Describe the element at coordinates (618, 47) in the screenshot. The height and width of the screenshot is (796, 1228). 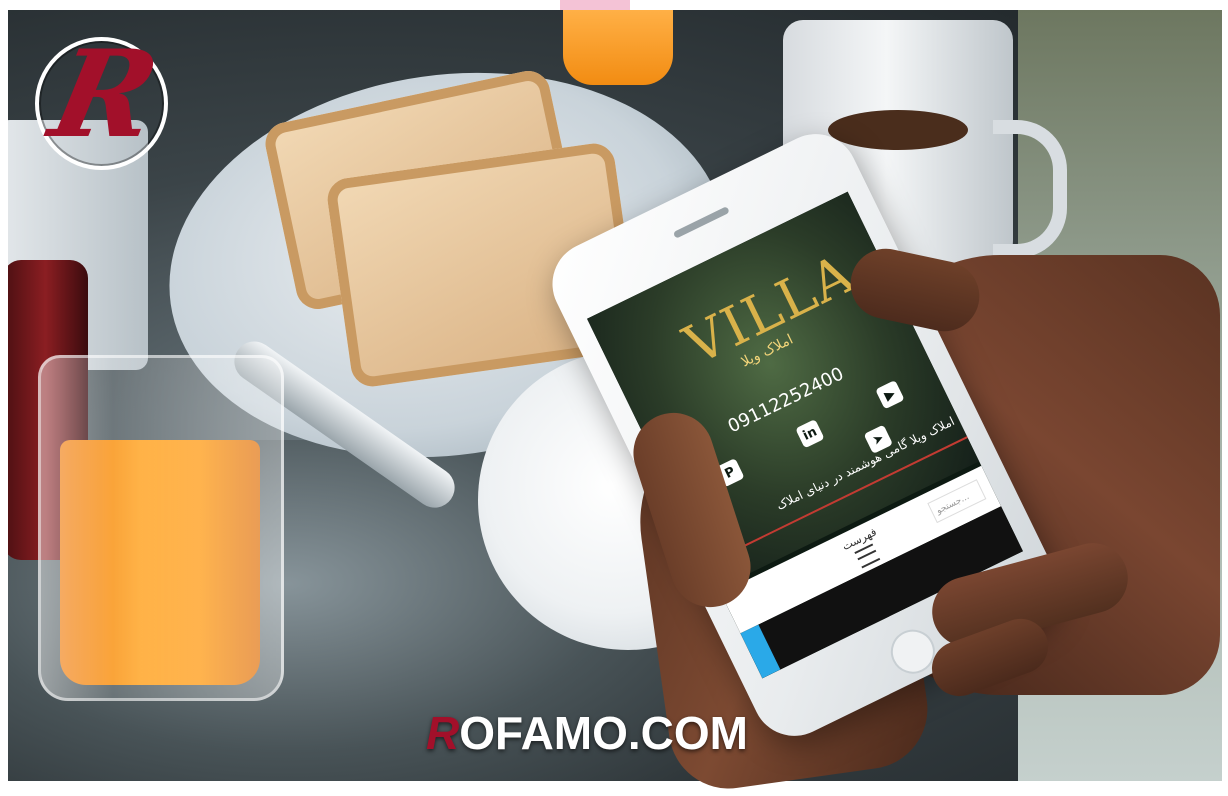
I see `juice-cup-top` at that location.